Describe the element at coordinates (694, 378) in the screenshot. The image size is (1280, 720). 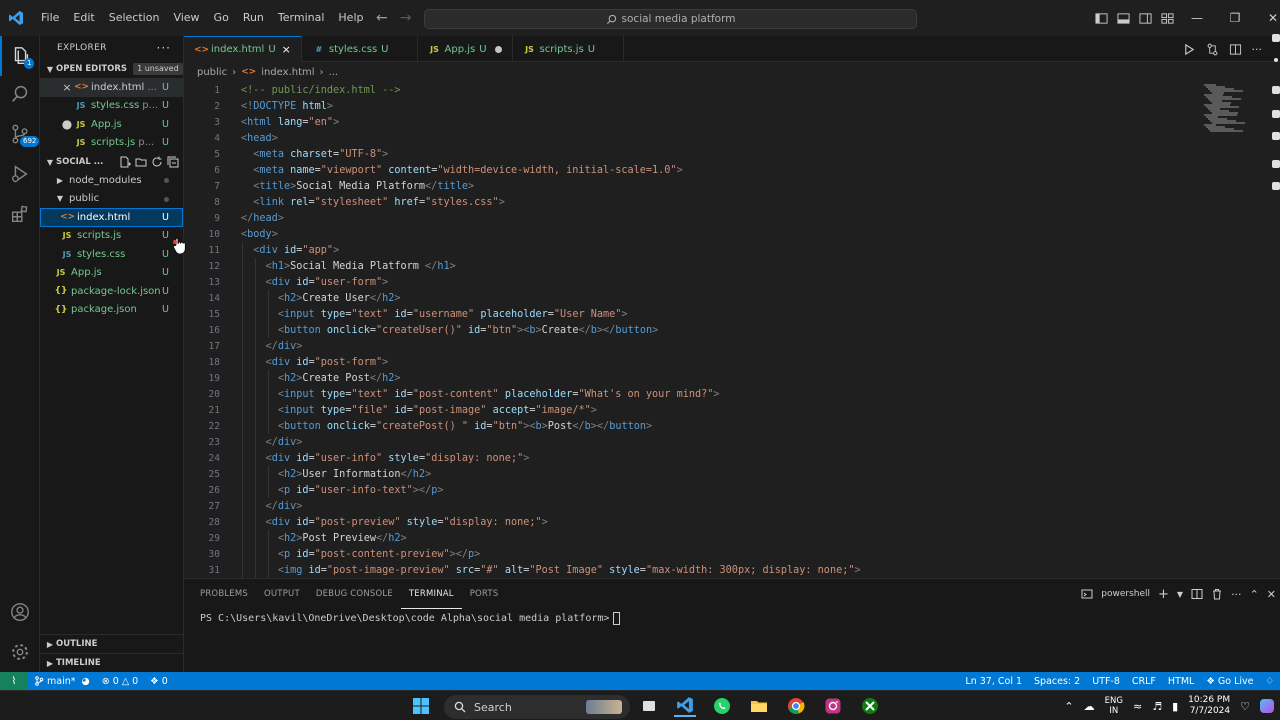
I see `code-line: 19 <h2>Create Post</h2>` at that location.